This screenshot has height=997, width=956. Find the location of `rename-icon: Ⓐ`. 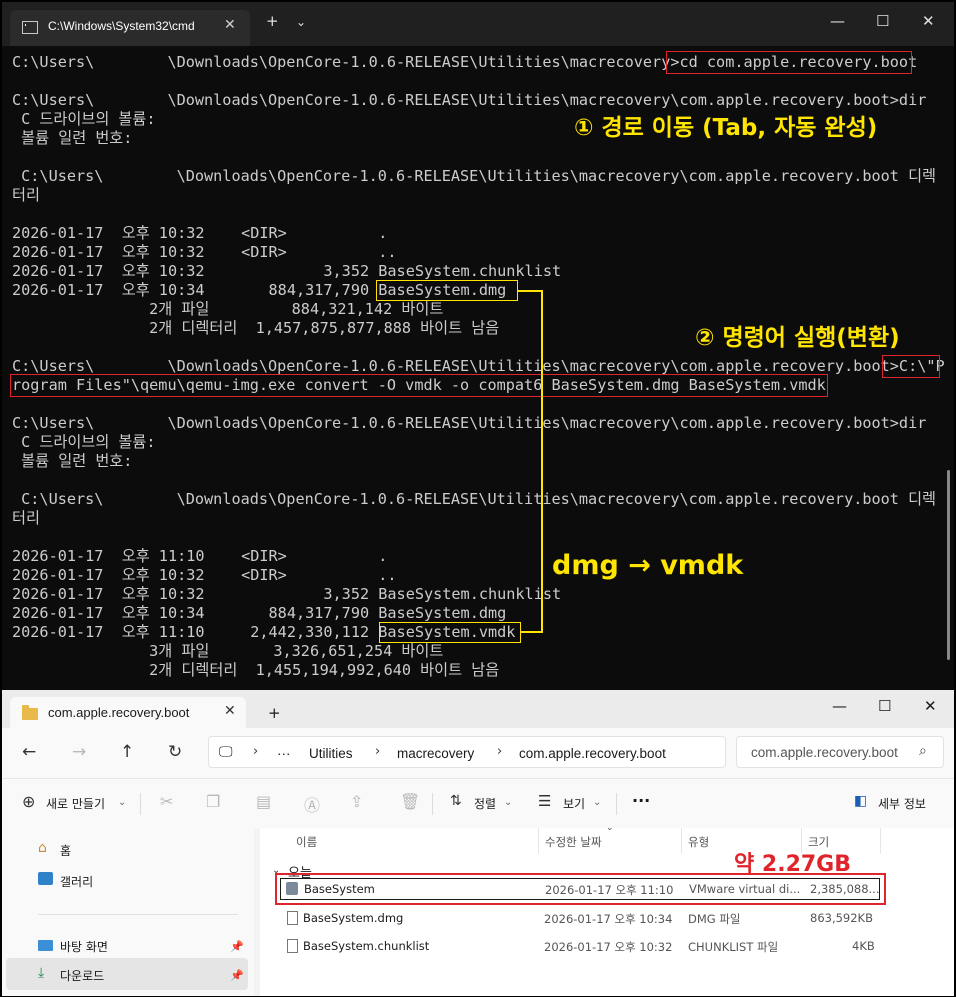

rename-icon: Ⓐ is located at coordinates (312, 804).